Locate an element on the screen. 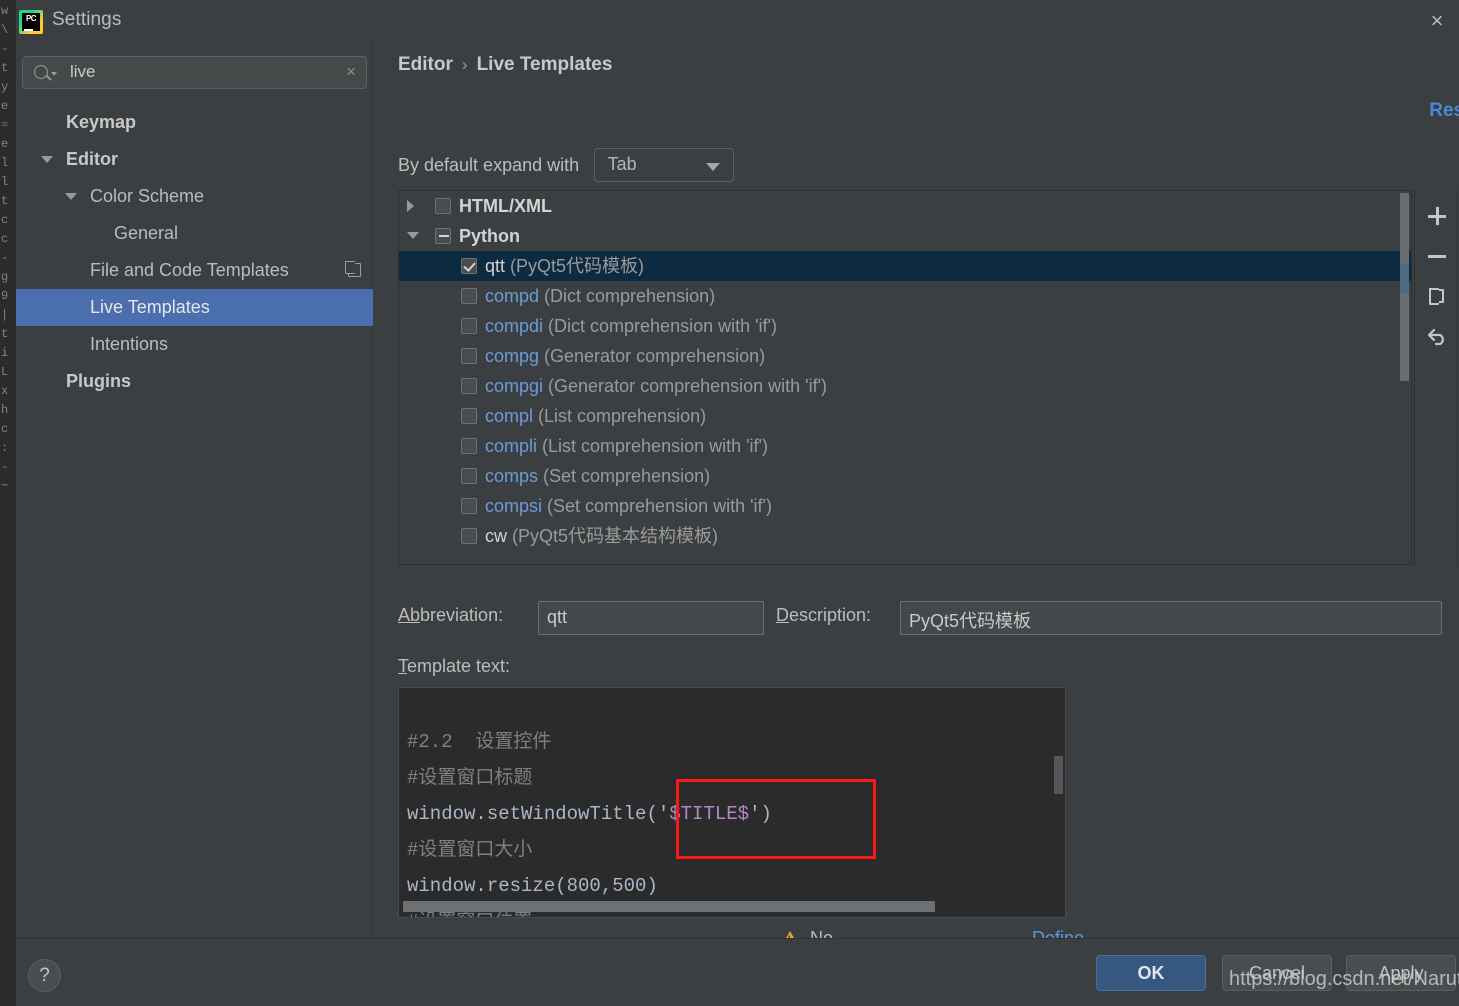 The image size is (1459, 1006). settings-search: live × is located at coordinates (194, 72).